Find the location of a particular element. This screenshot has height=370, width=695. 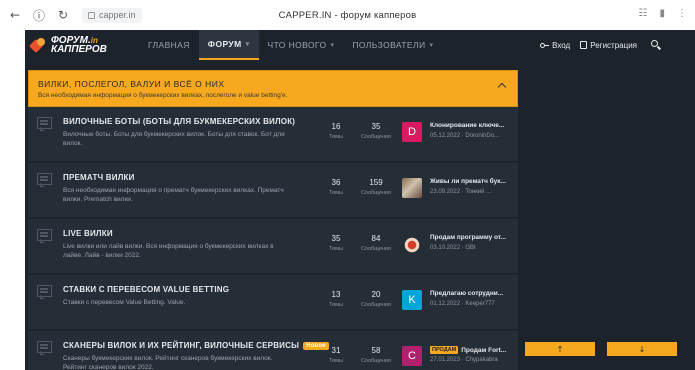

logo-text-line2: КАППЕРОВ is located at coordinates (79, 49).